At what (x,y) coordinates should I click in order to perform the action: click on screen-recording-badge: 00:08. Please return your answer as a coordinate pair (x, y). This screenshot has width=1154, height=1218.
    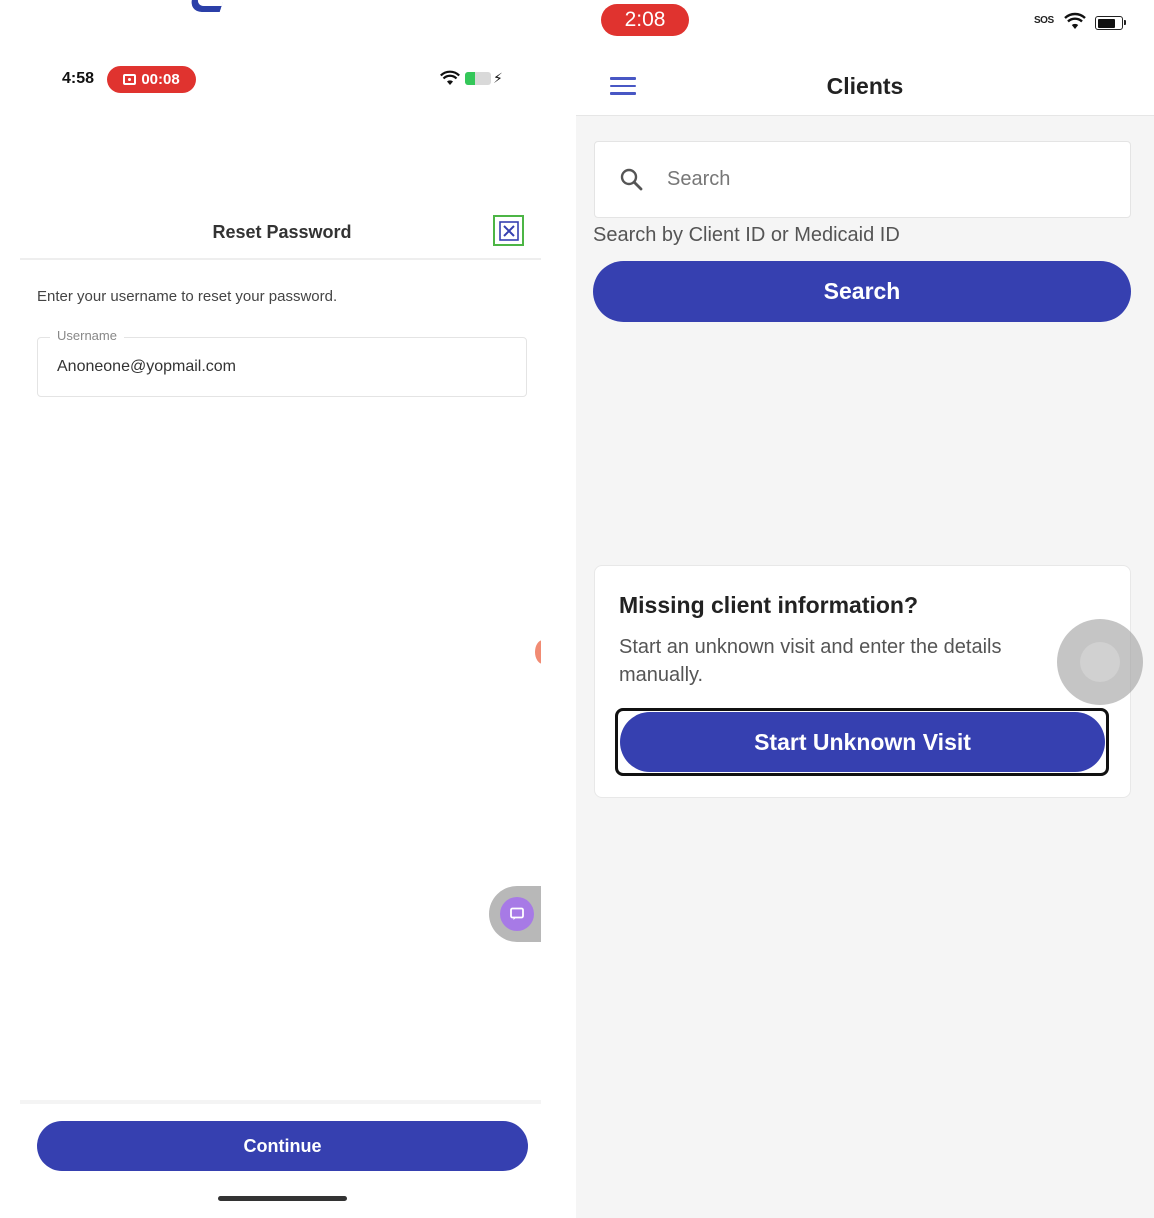
    Looking at the image, I should click on (151, 79).